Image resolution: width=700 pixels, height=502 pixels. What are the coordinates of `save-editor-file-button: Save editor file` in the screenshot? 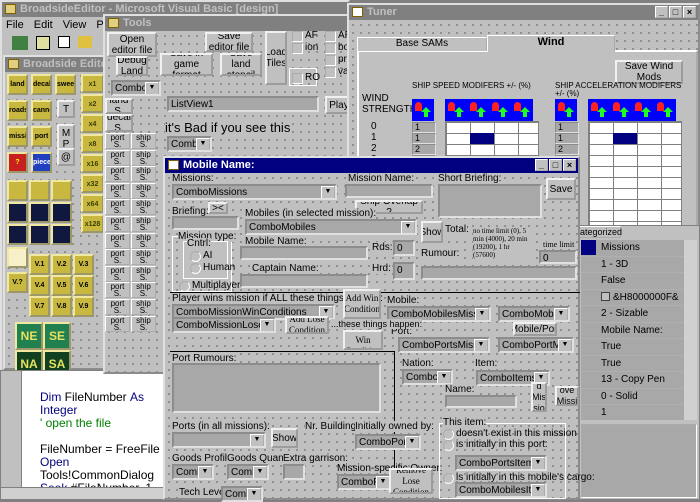 It's located at (229, 42).